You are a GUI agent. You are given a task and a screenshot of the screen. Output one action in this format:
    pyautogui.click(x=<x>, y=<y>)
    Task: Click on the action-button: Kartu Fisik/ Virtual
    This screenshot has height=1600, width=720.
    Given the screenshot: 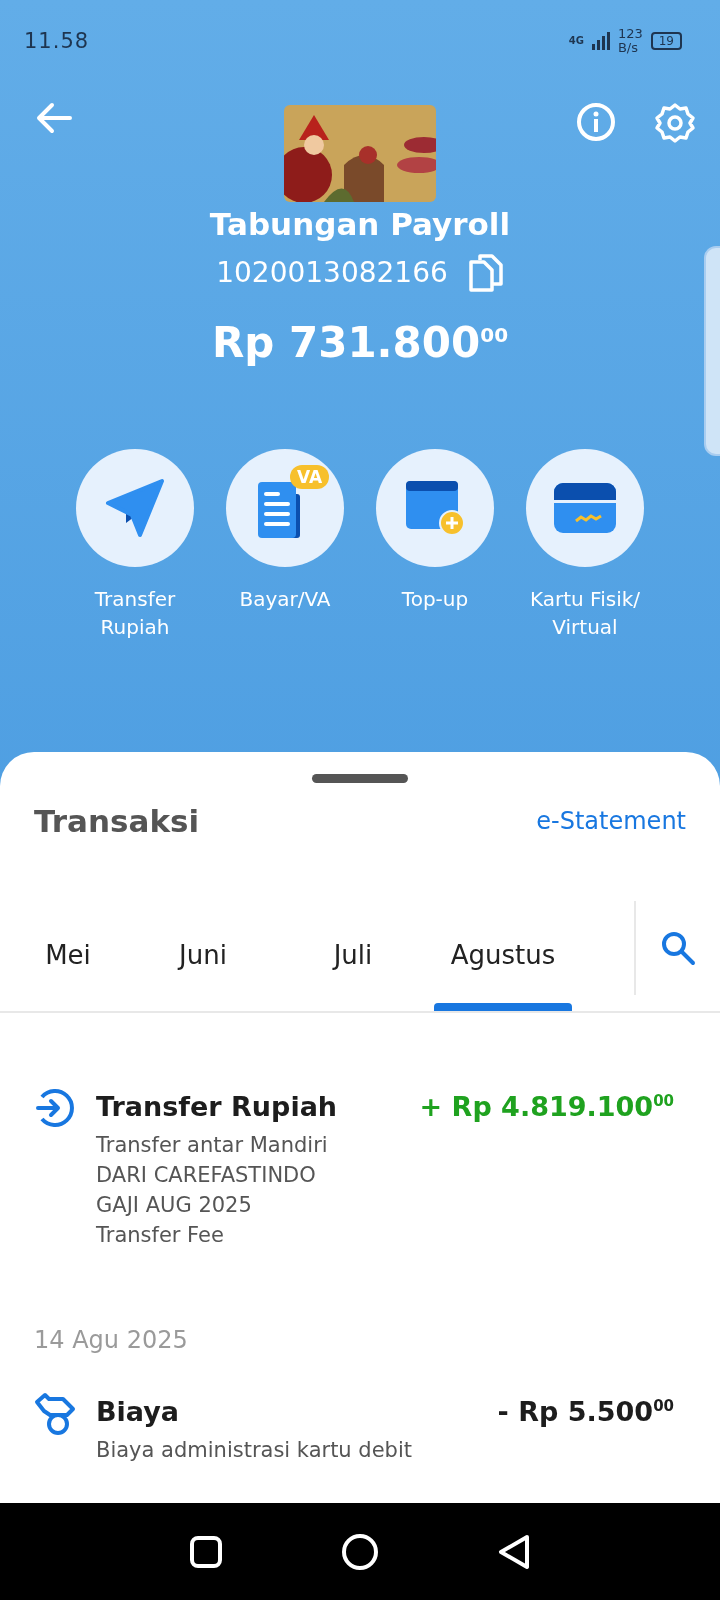 What is the action you would take?
    pyautogui.click(x=585, y=545)
    